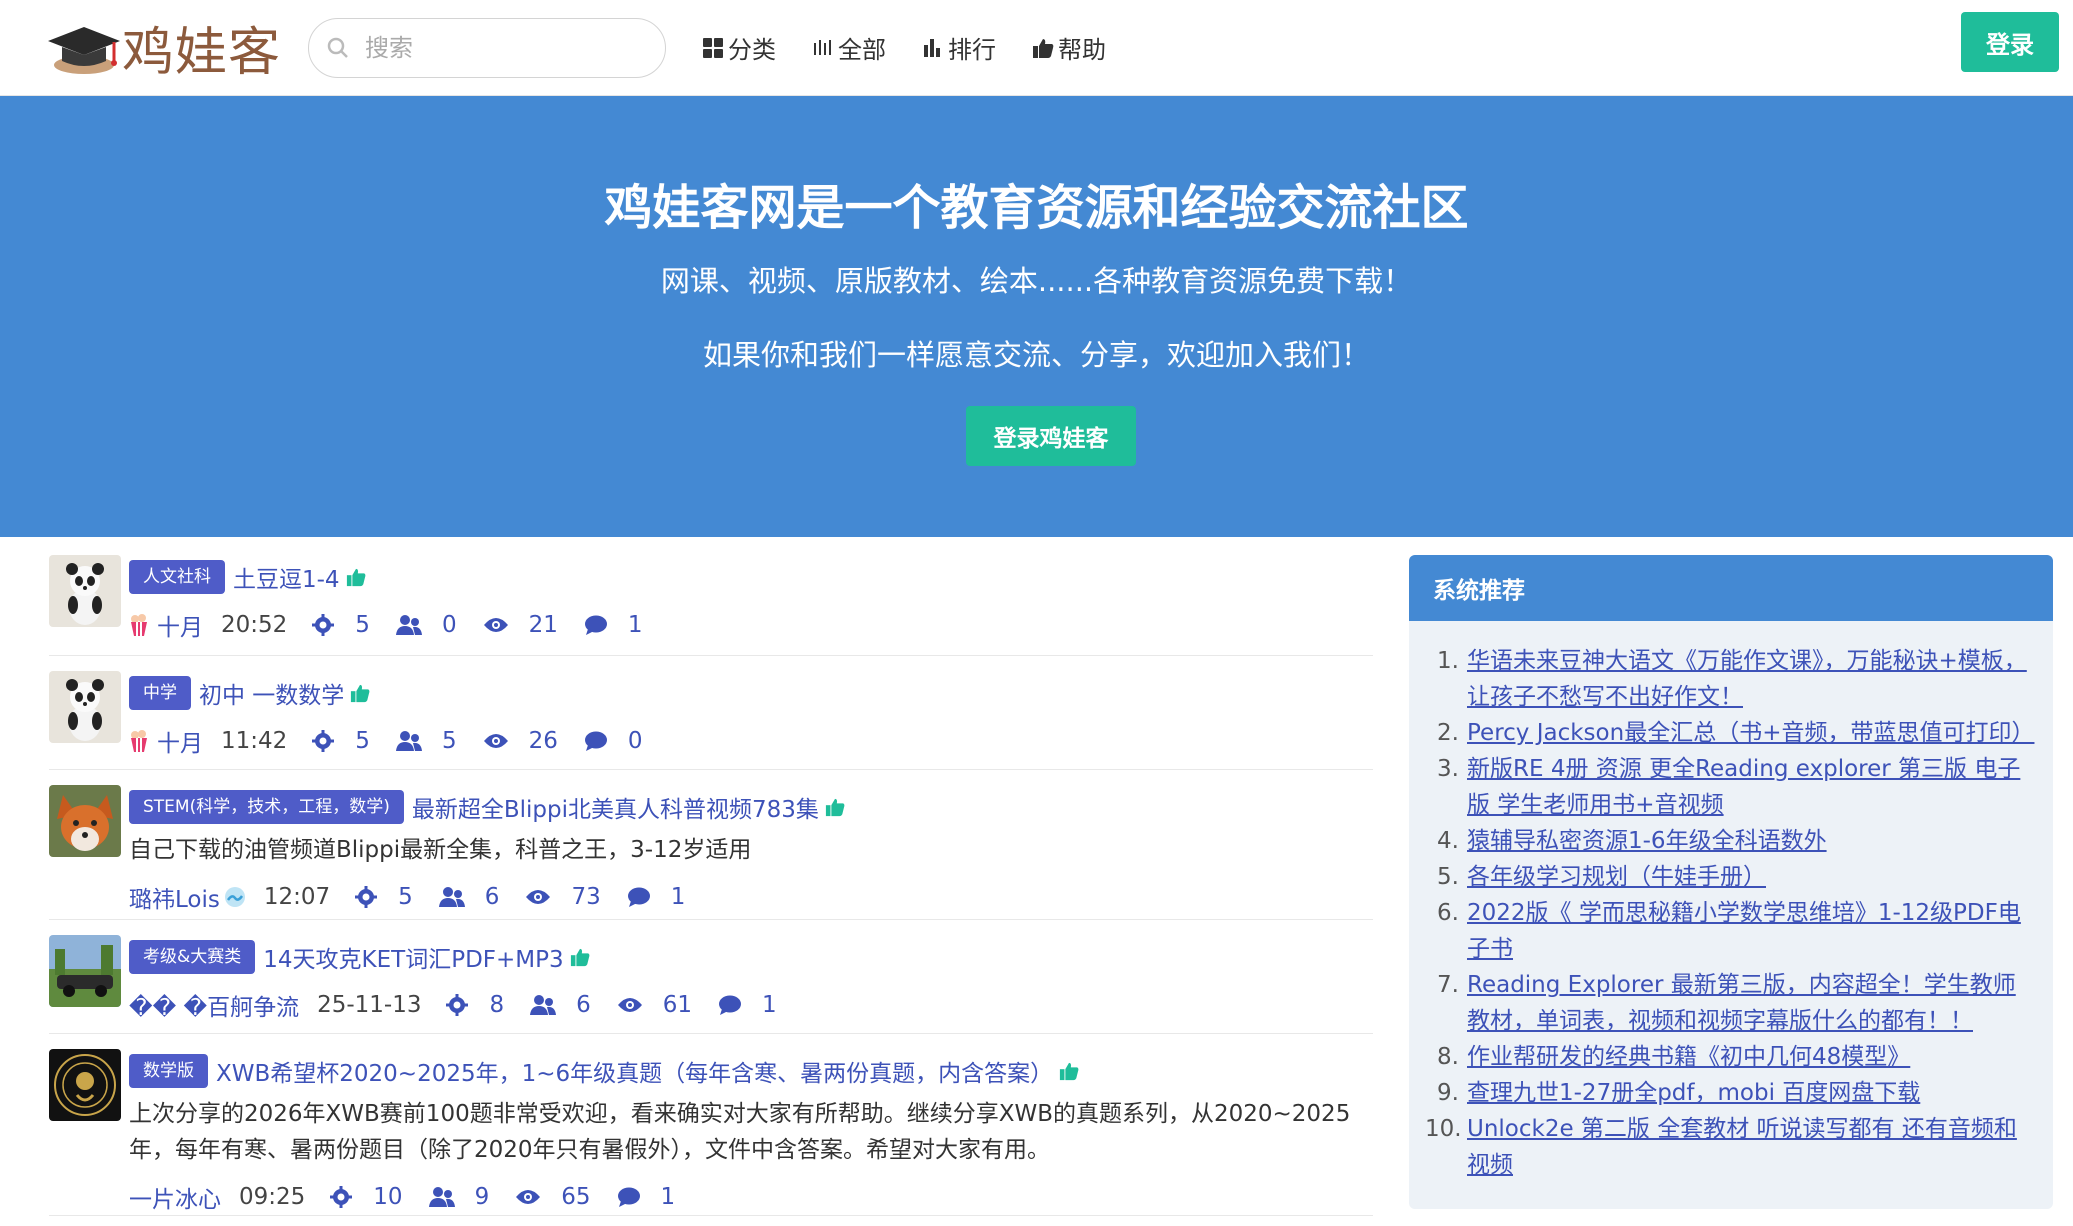  Describe the element at coordinates (586, 897) in the screenshot. I see `stat-value: 73` at that location.